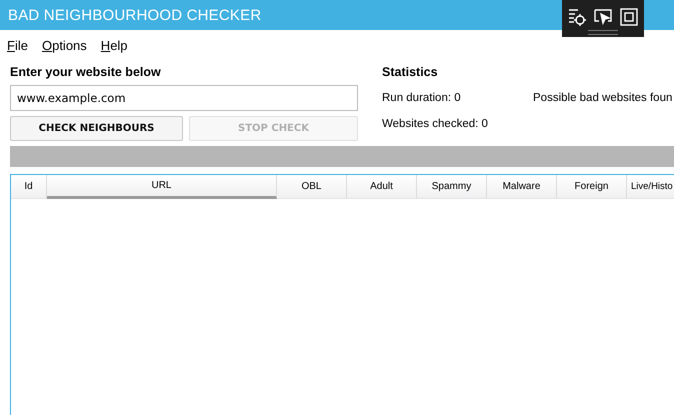 The width and height of the screenshot is (674, 417). What do you see at coordinates (162, 187) in the screenshot?
I see `column-header: URL` at bounding box center [162, 187].